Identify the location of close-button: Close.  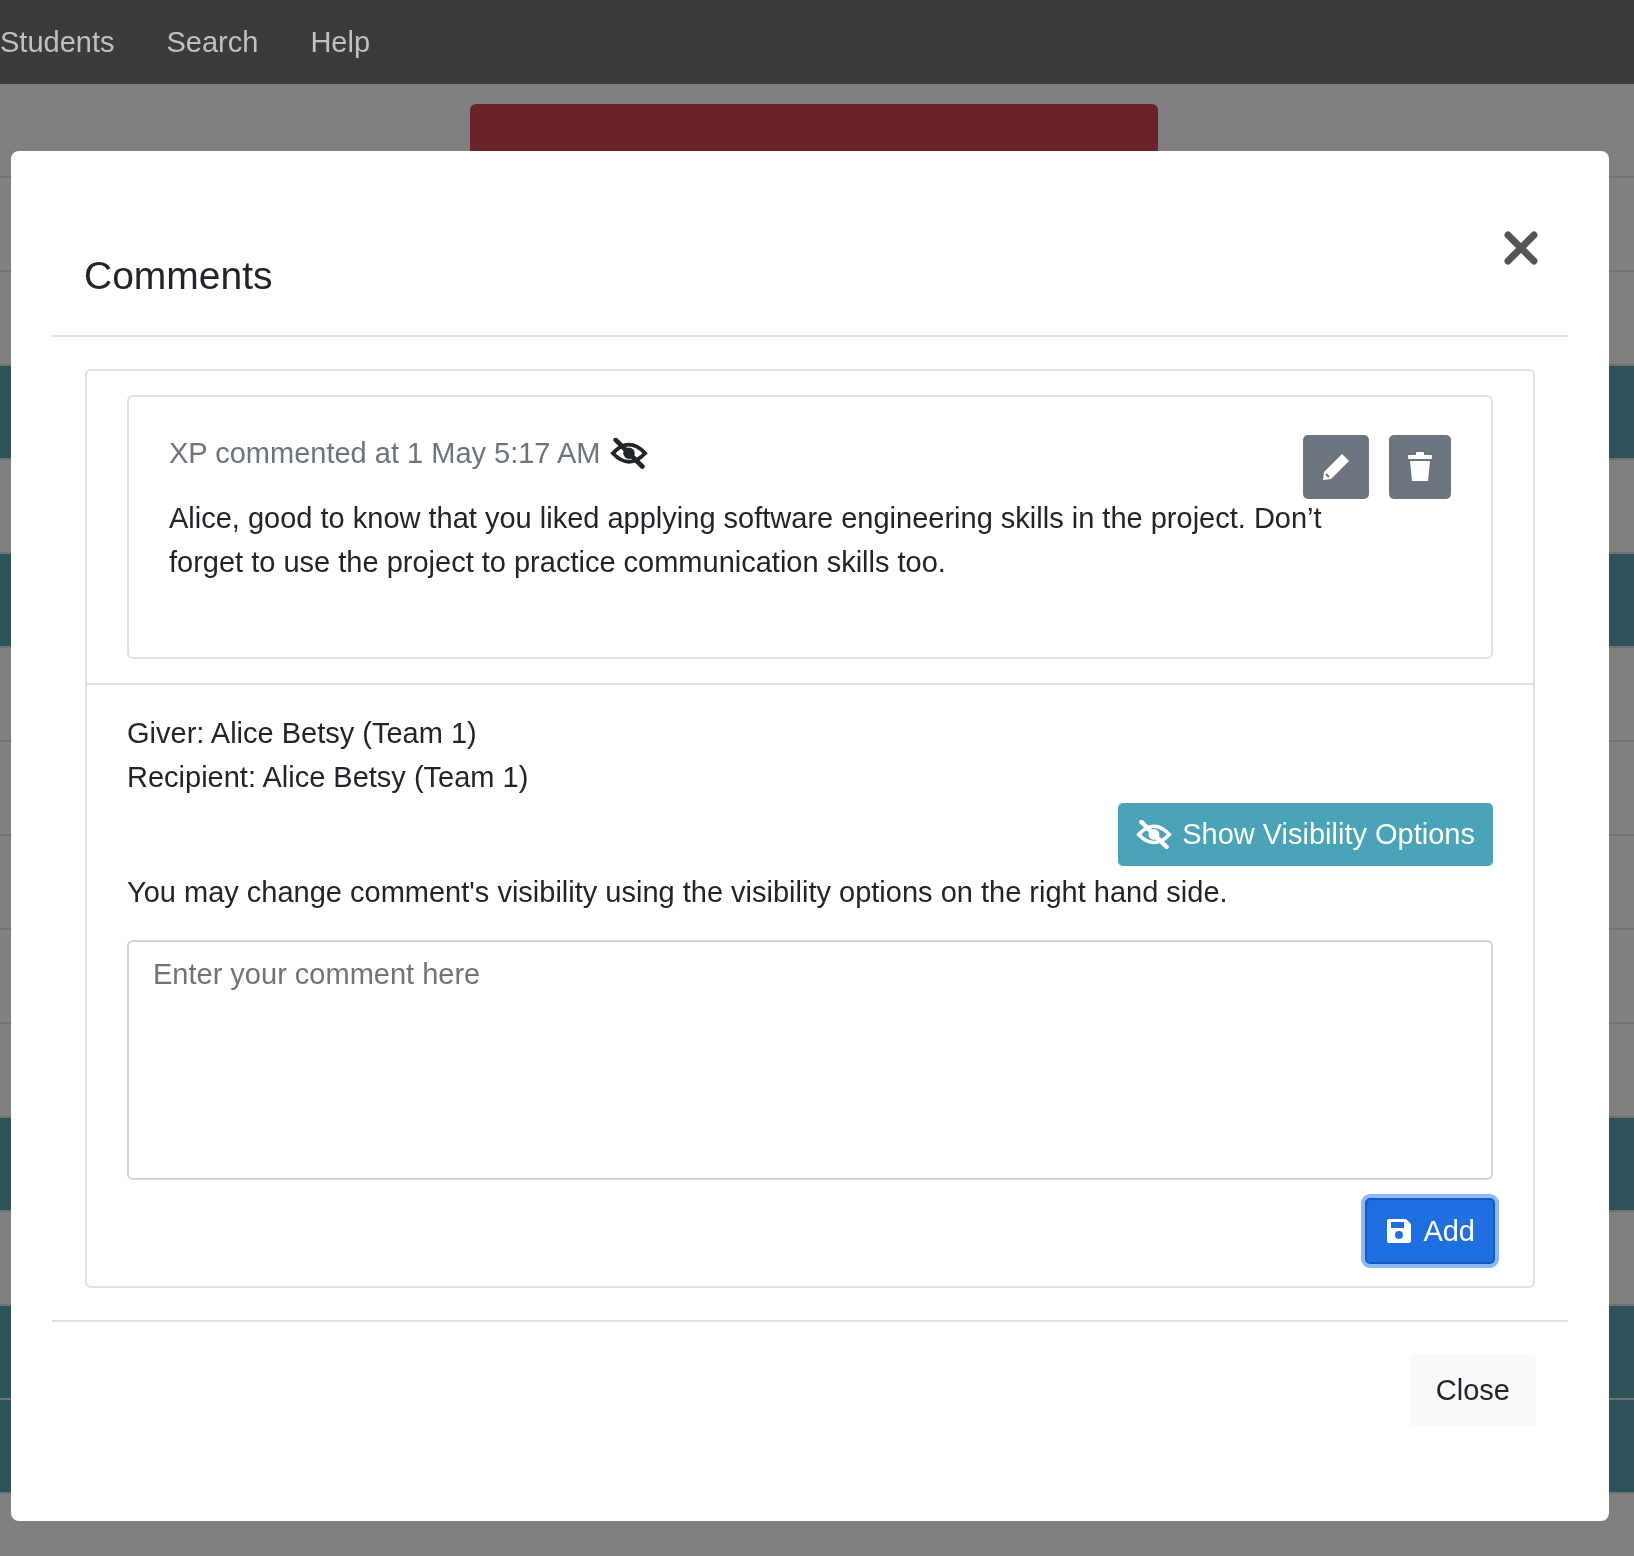
(1472, 1390).